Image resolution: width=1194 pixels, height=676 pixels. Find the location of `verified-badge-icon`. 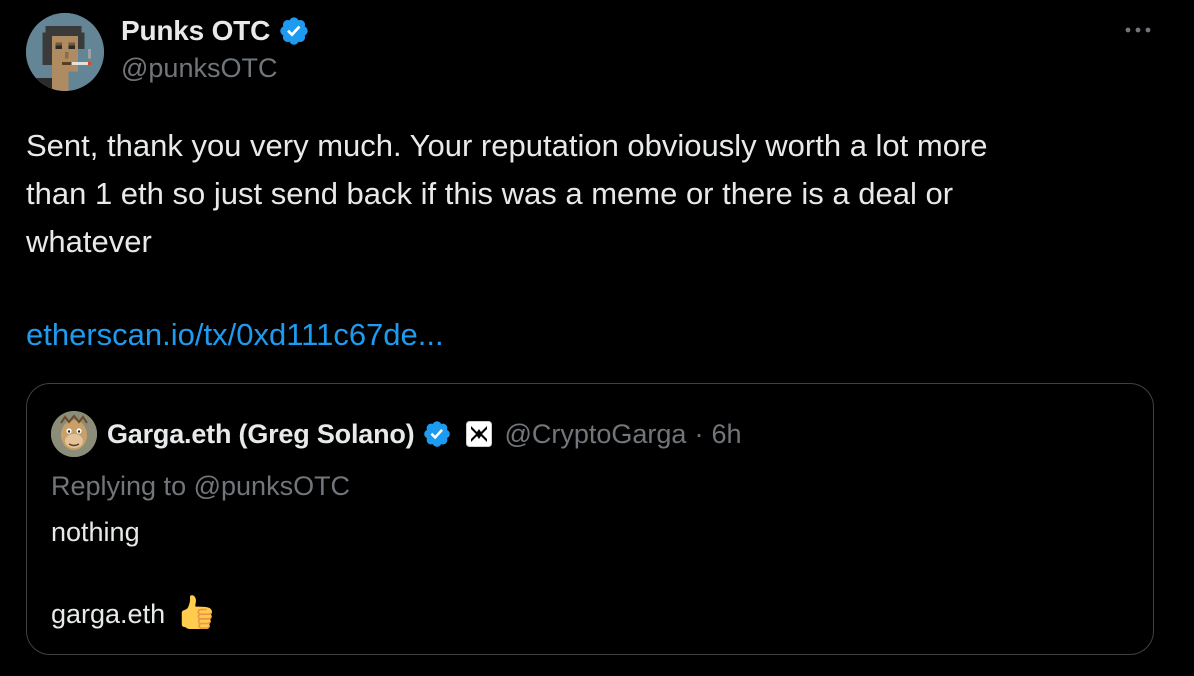

verified-badge-icon is located at coordinates (294, 31).